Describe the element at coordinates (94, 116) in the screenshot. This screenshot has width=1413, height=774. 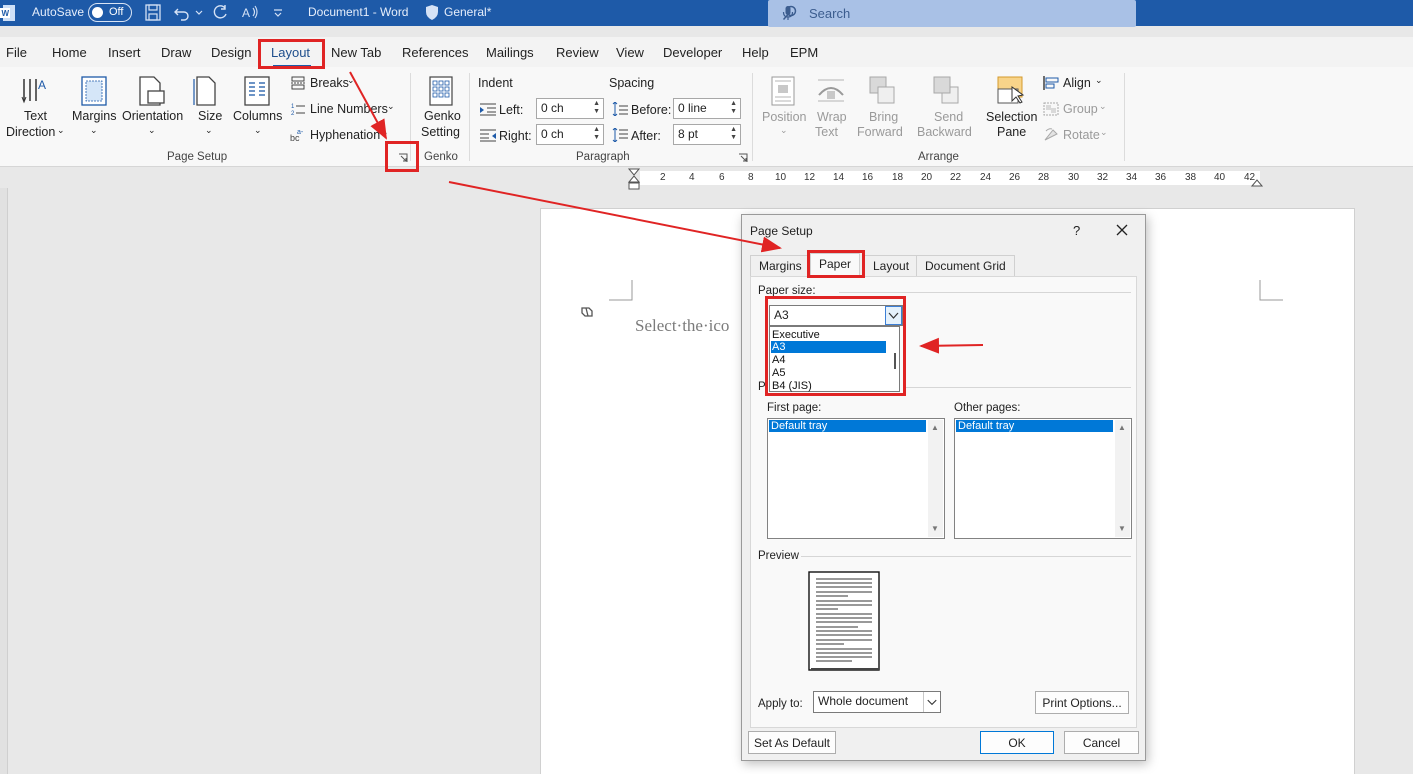
I see `margins-label: Margins` at that location.